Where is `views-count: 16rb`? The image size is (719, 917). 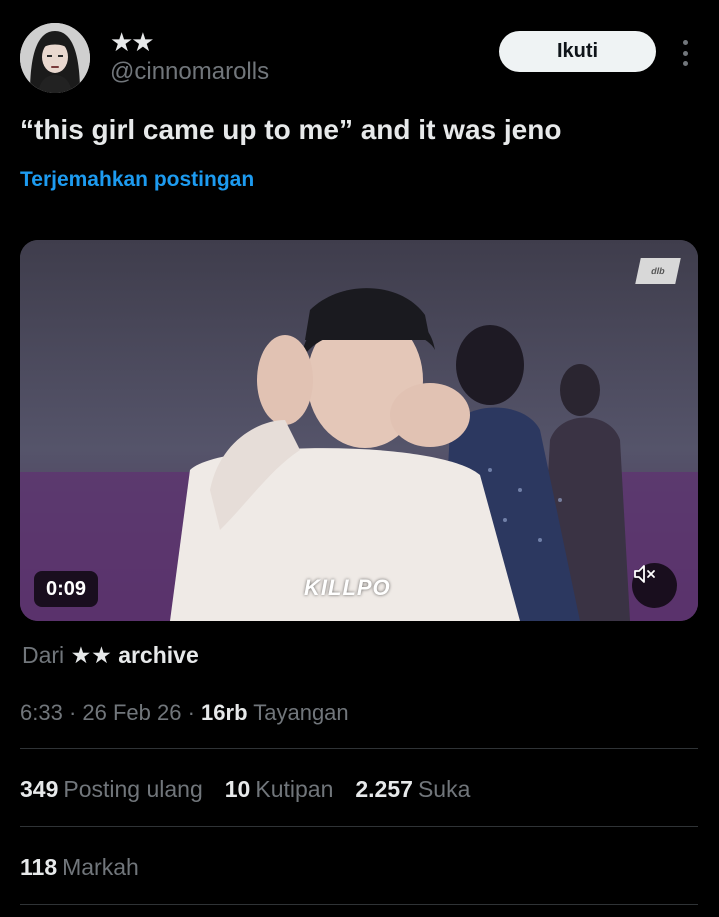 views-count: 16rb is located at coordinates (224, 712).